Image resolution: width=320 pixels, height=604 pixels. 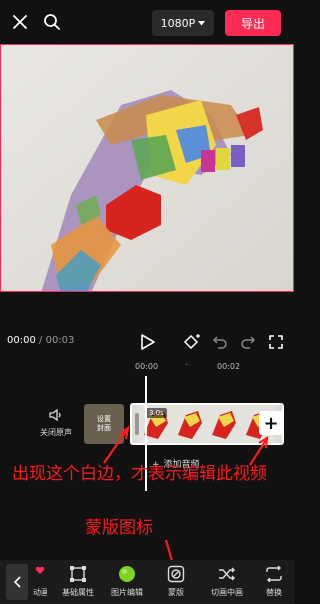 What do you see at coordinates (21, 340) in the screenshot?
I see `current-time: 00:00` at bounding box center [21, 340].